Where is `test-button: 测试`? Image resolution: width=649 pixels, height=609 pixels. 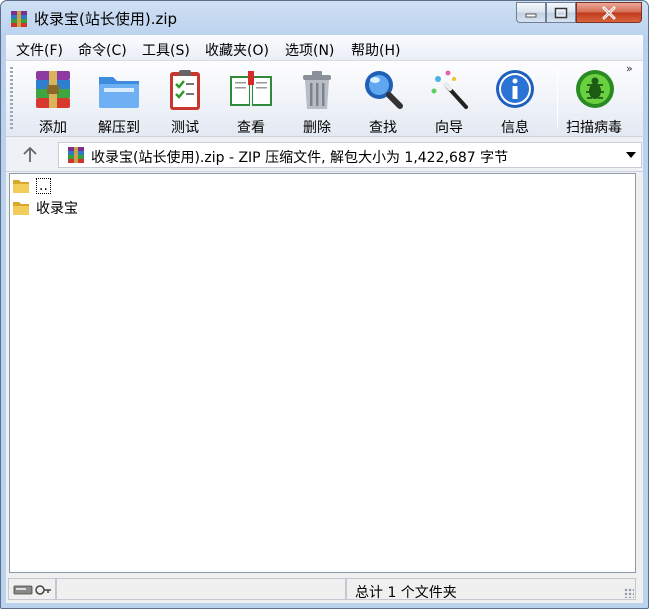 test-button: 测试 is located at coordinates (185, 100).